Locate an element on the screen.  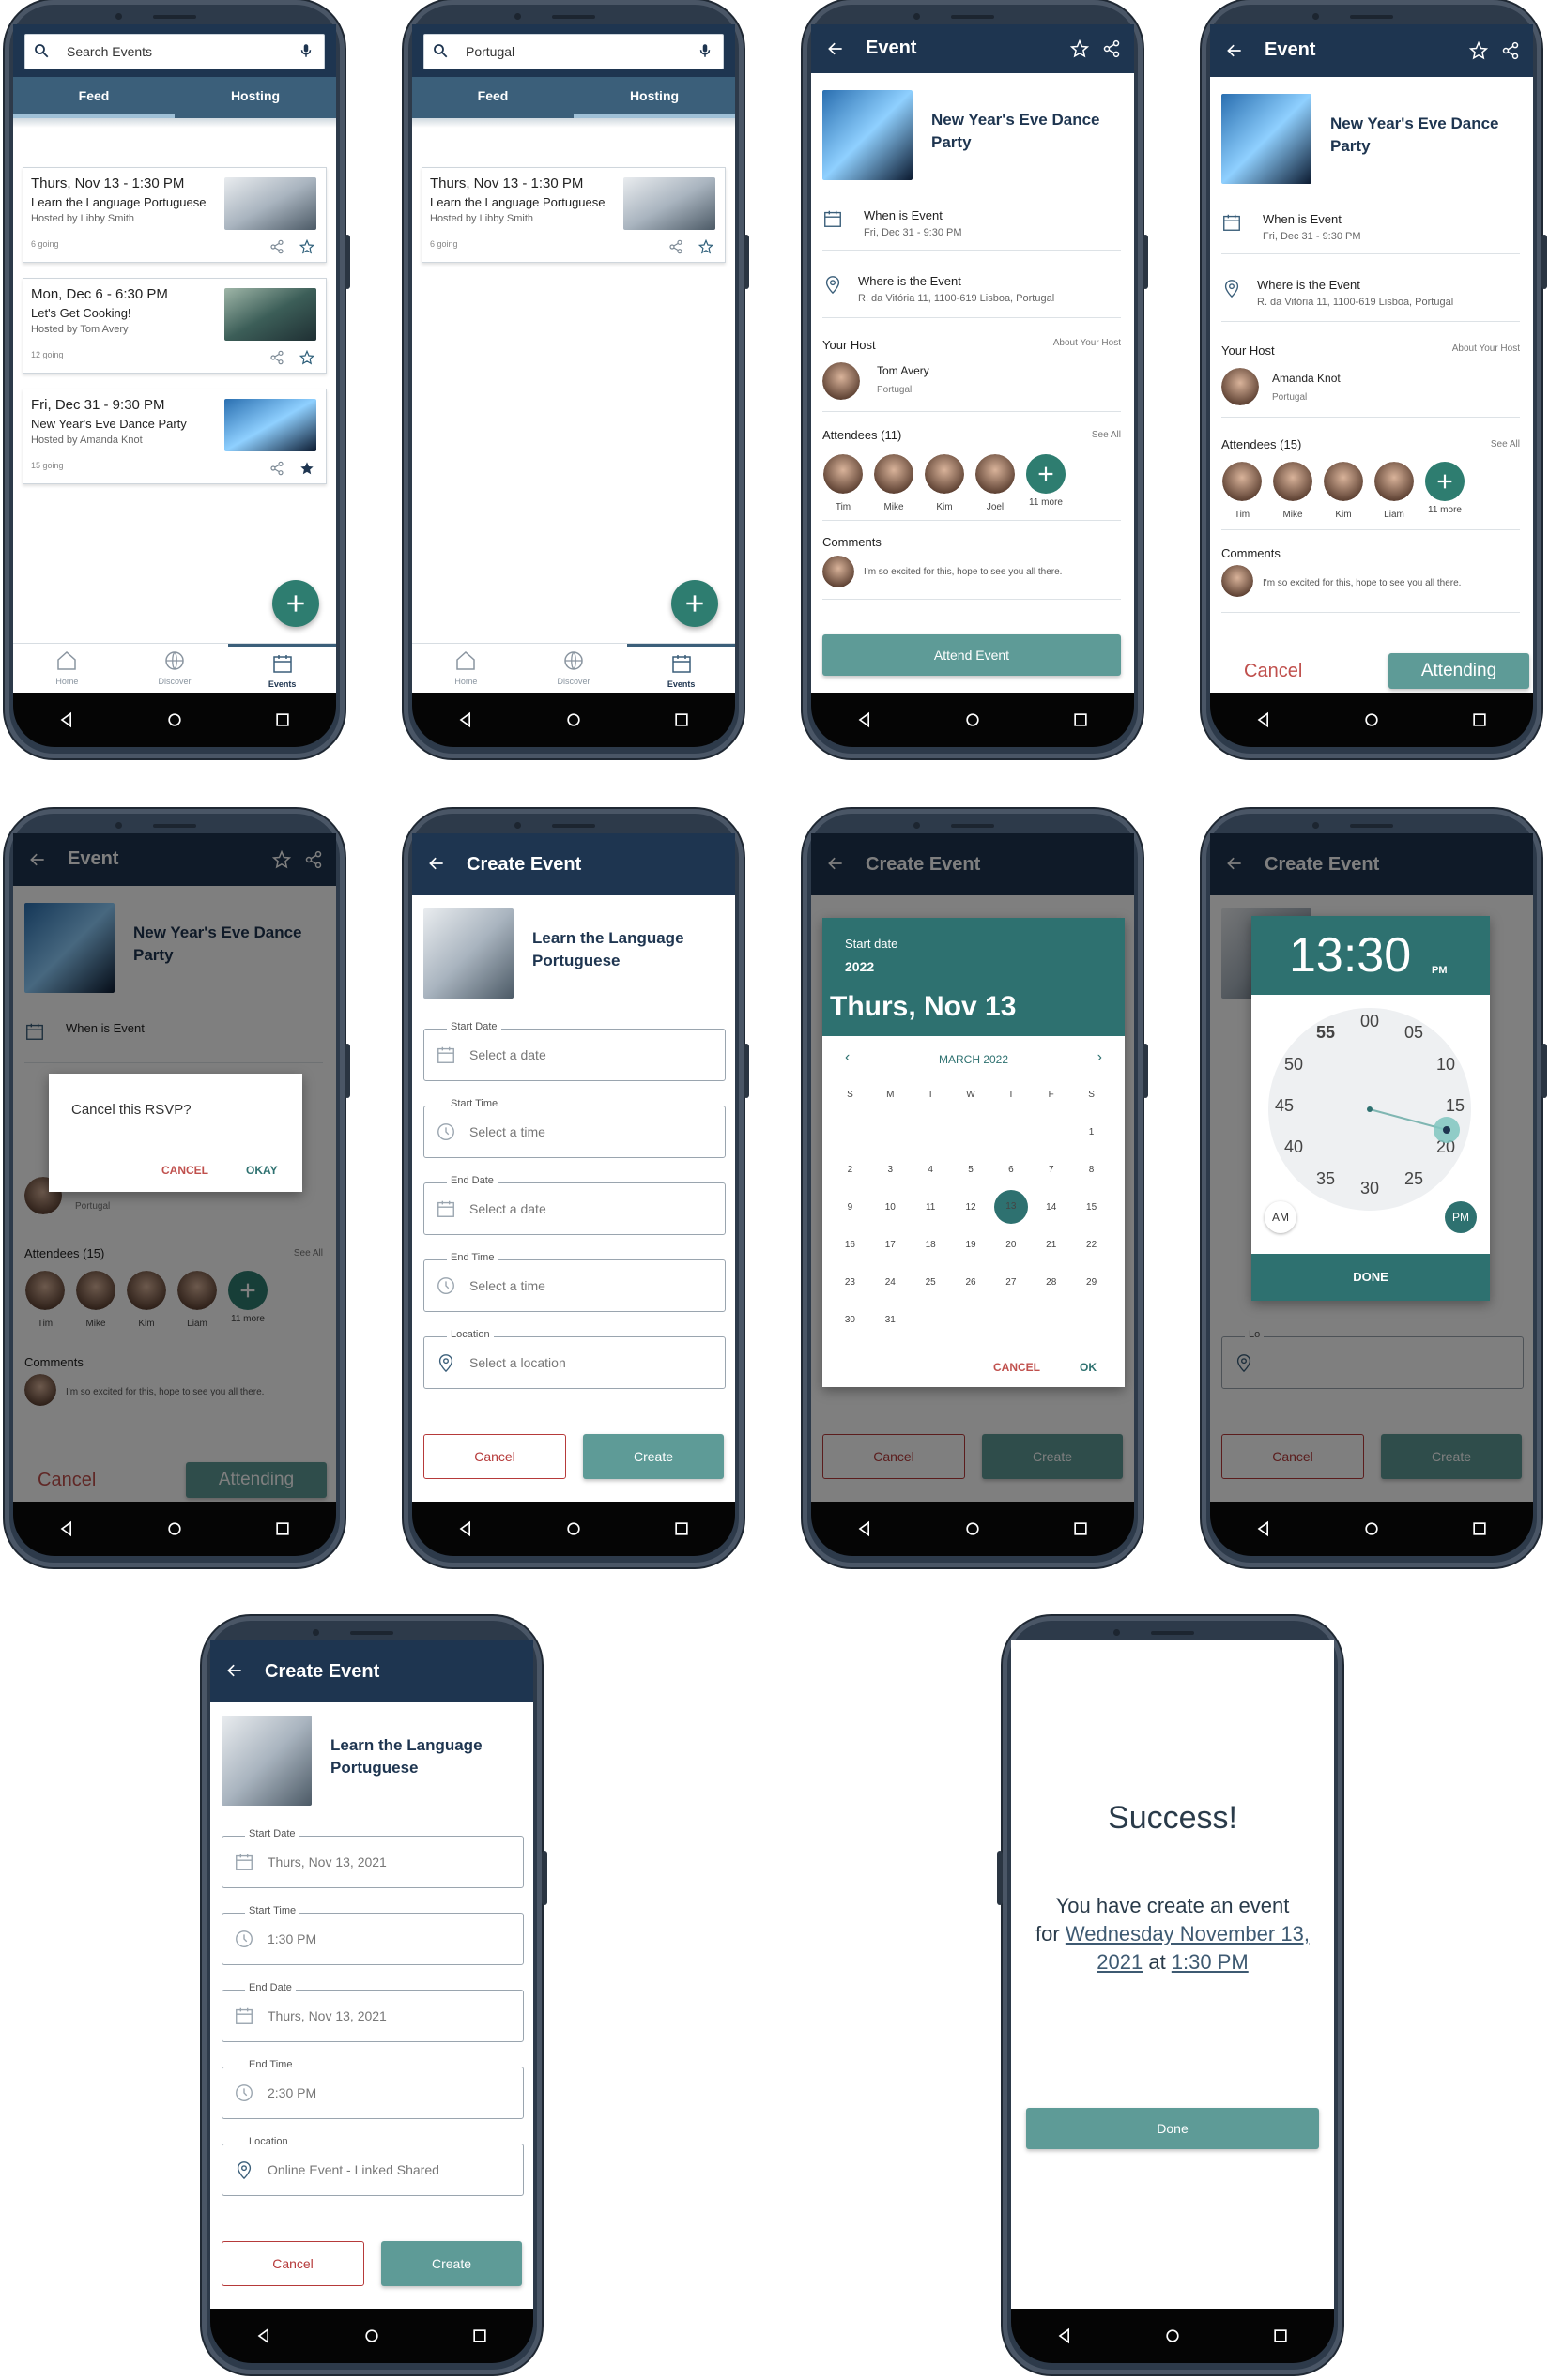
day-cell: 14 is located at coordinates (1051, 1208).